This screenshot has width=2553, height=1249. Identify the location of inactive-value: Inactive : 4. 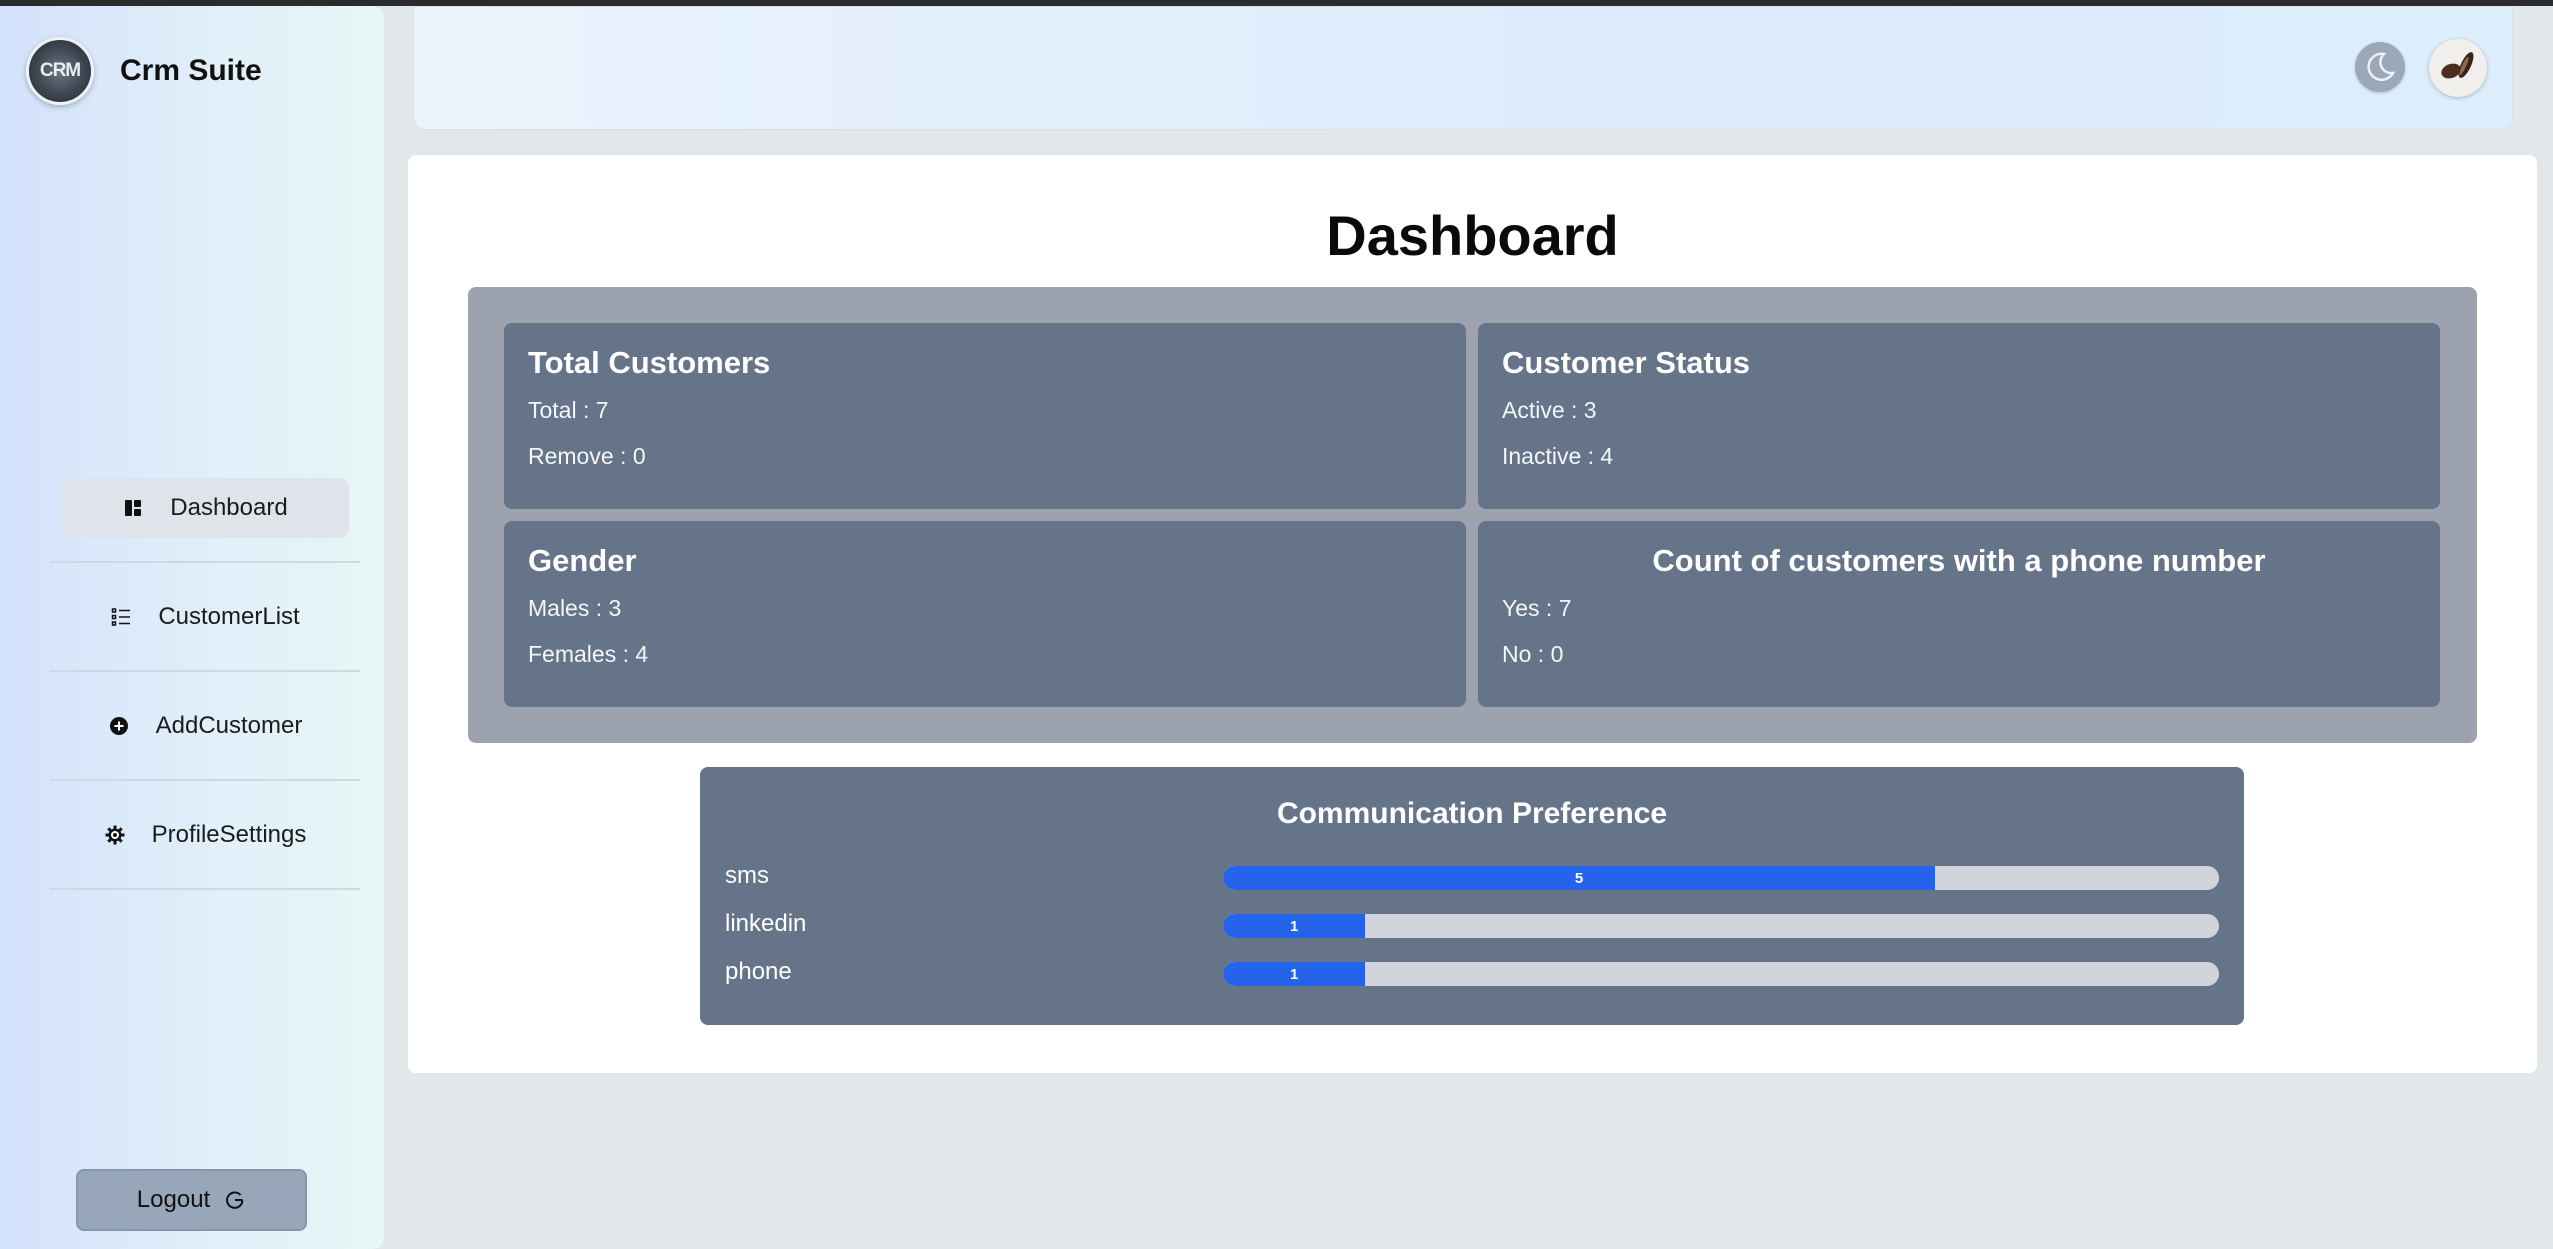
(1558, 456).